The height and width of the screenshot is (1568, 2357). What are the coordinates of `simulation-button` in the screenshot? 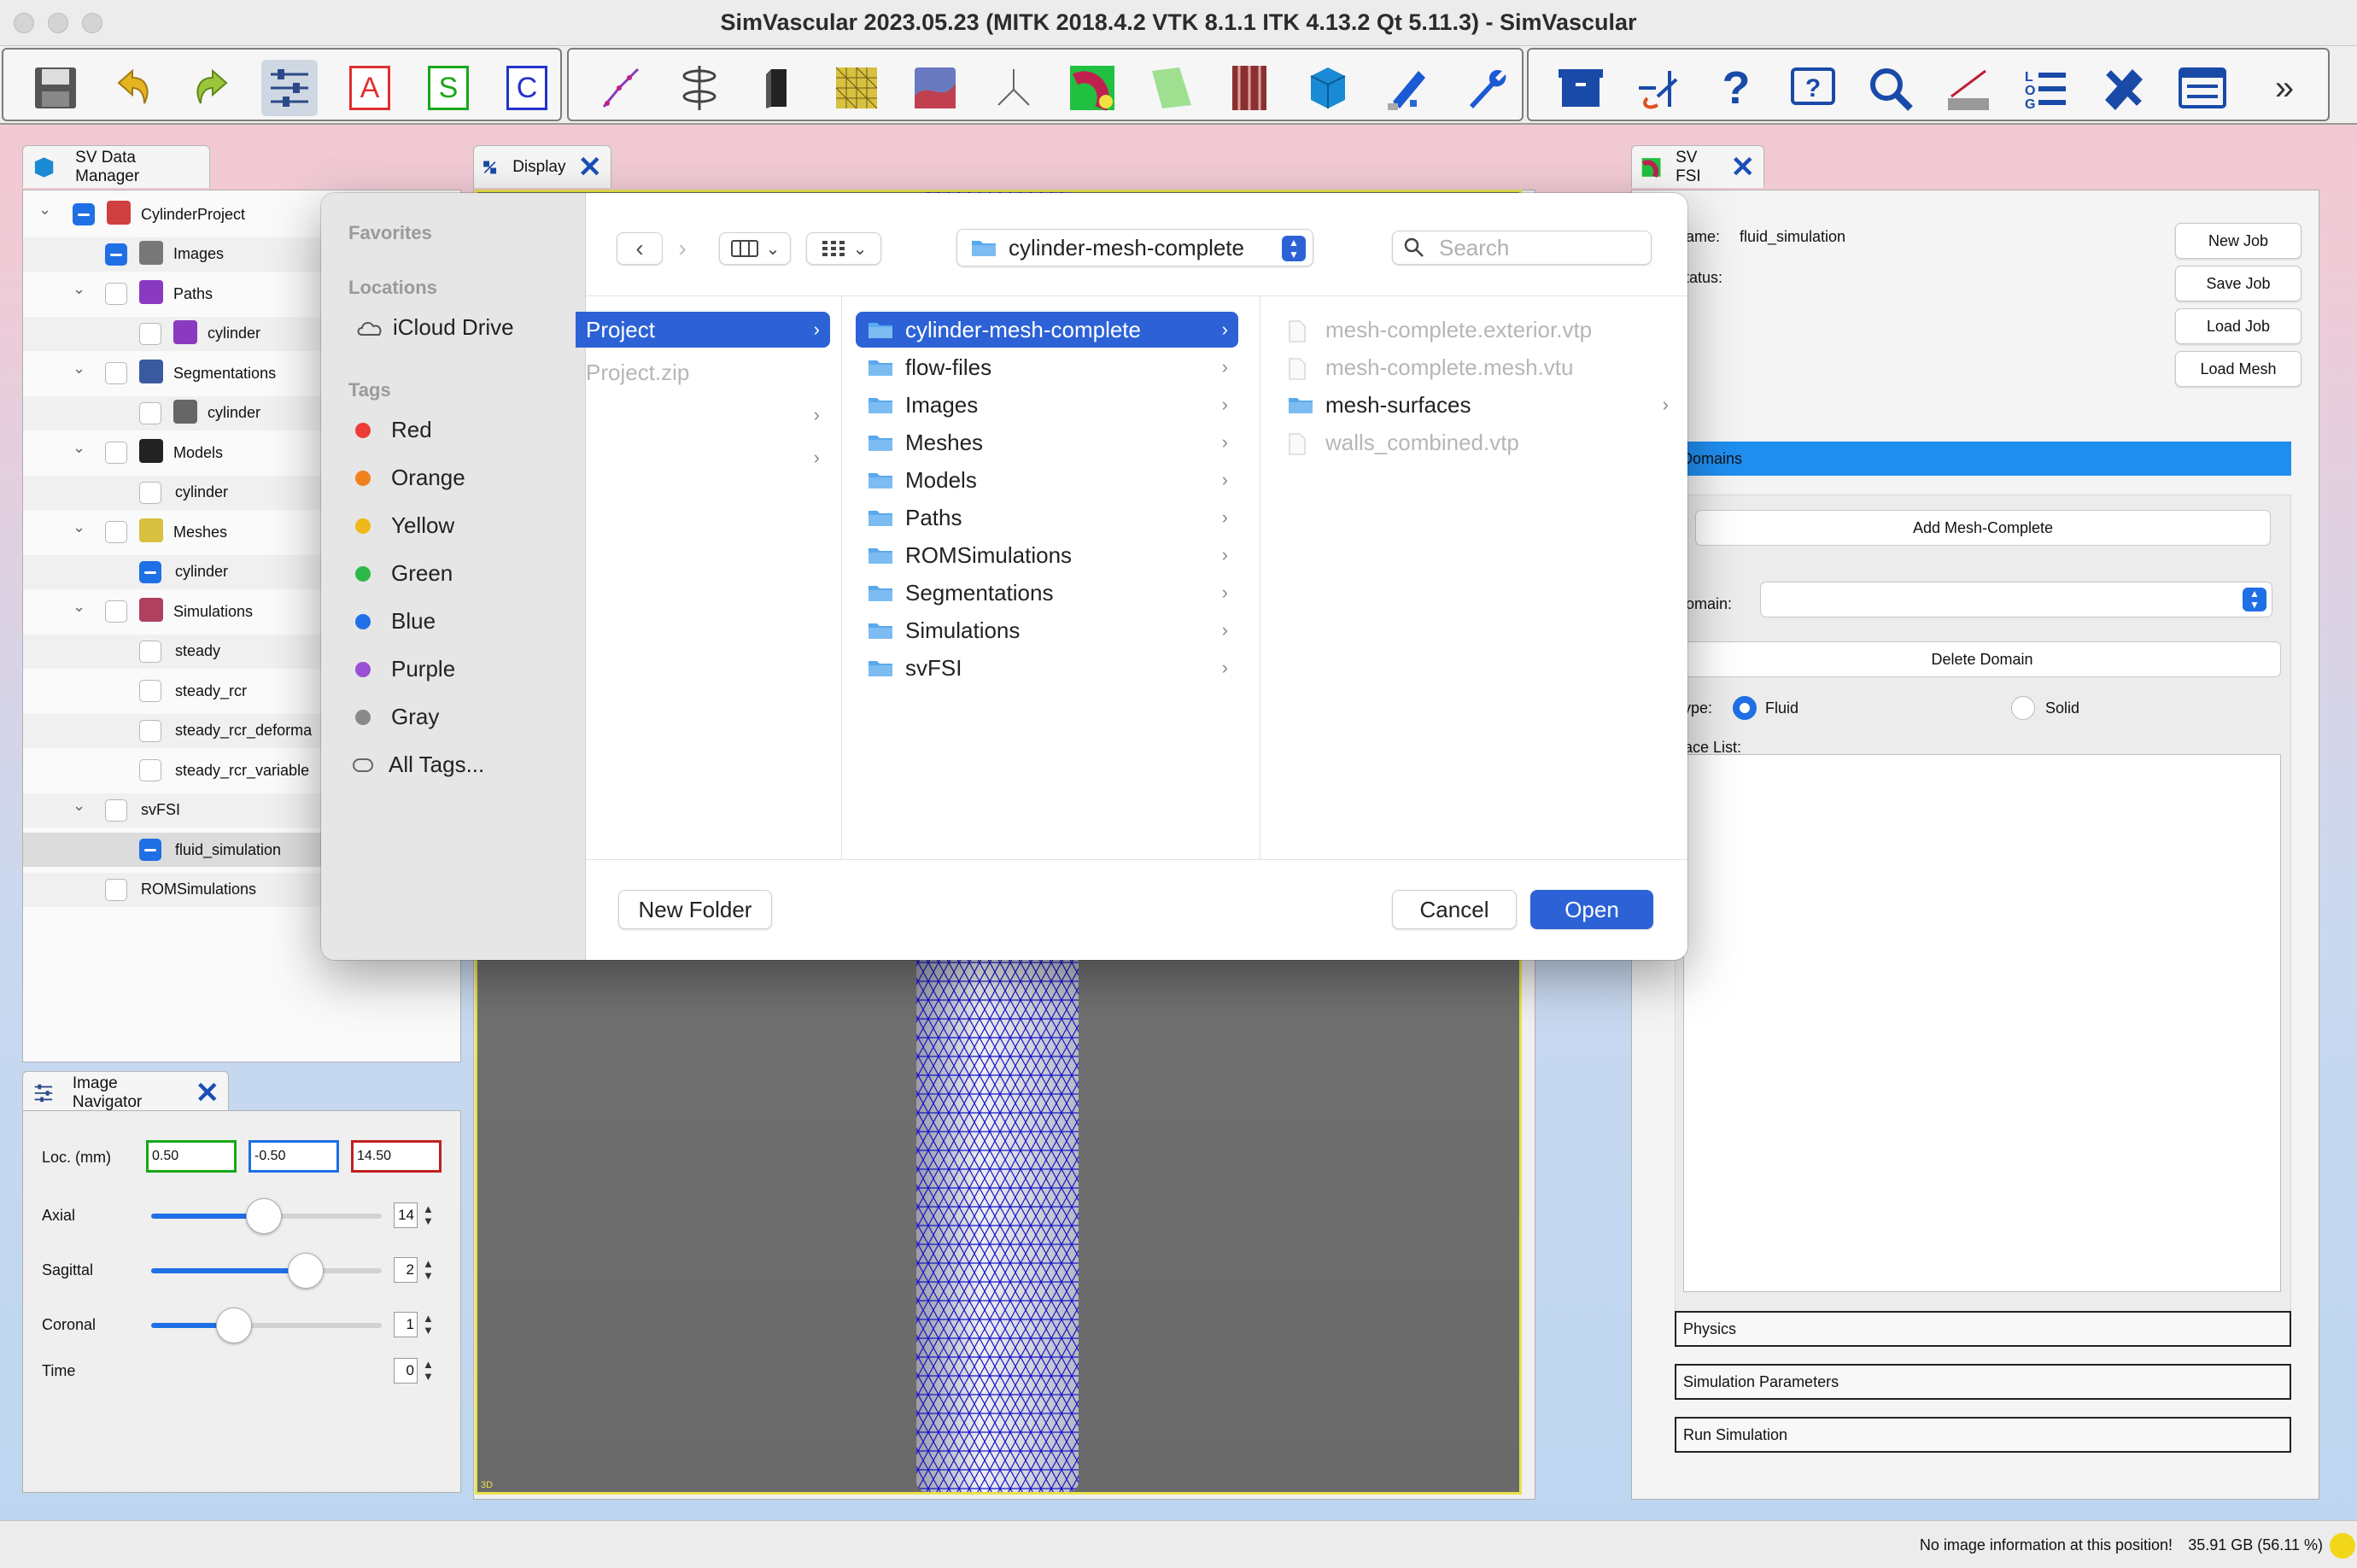 It's located at (935, 88).